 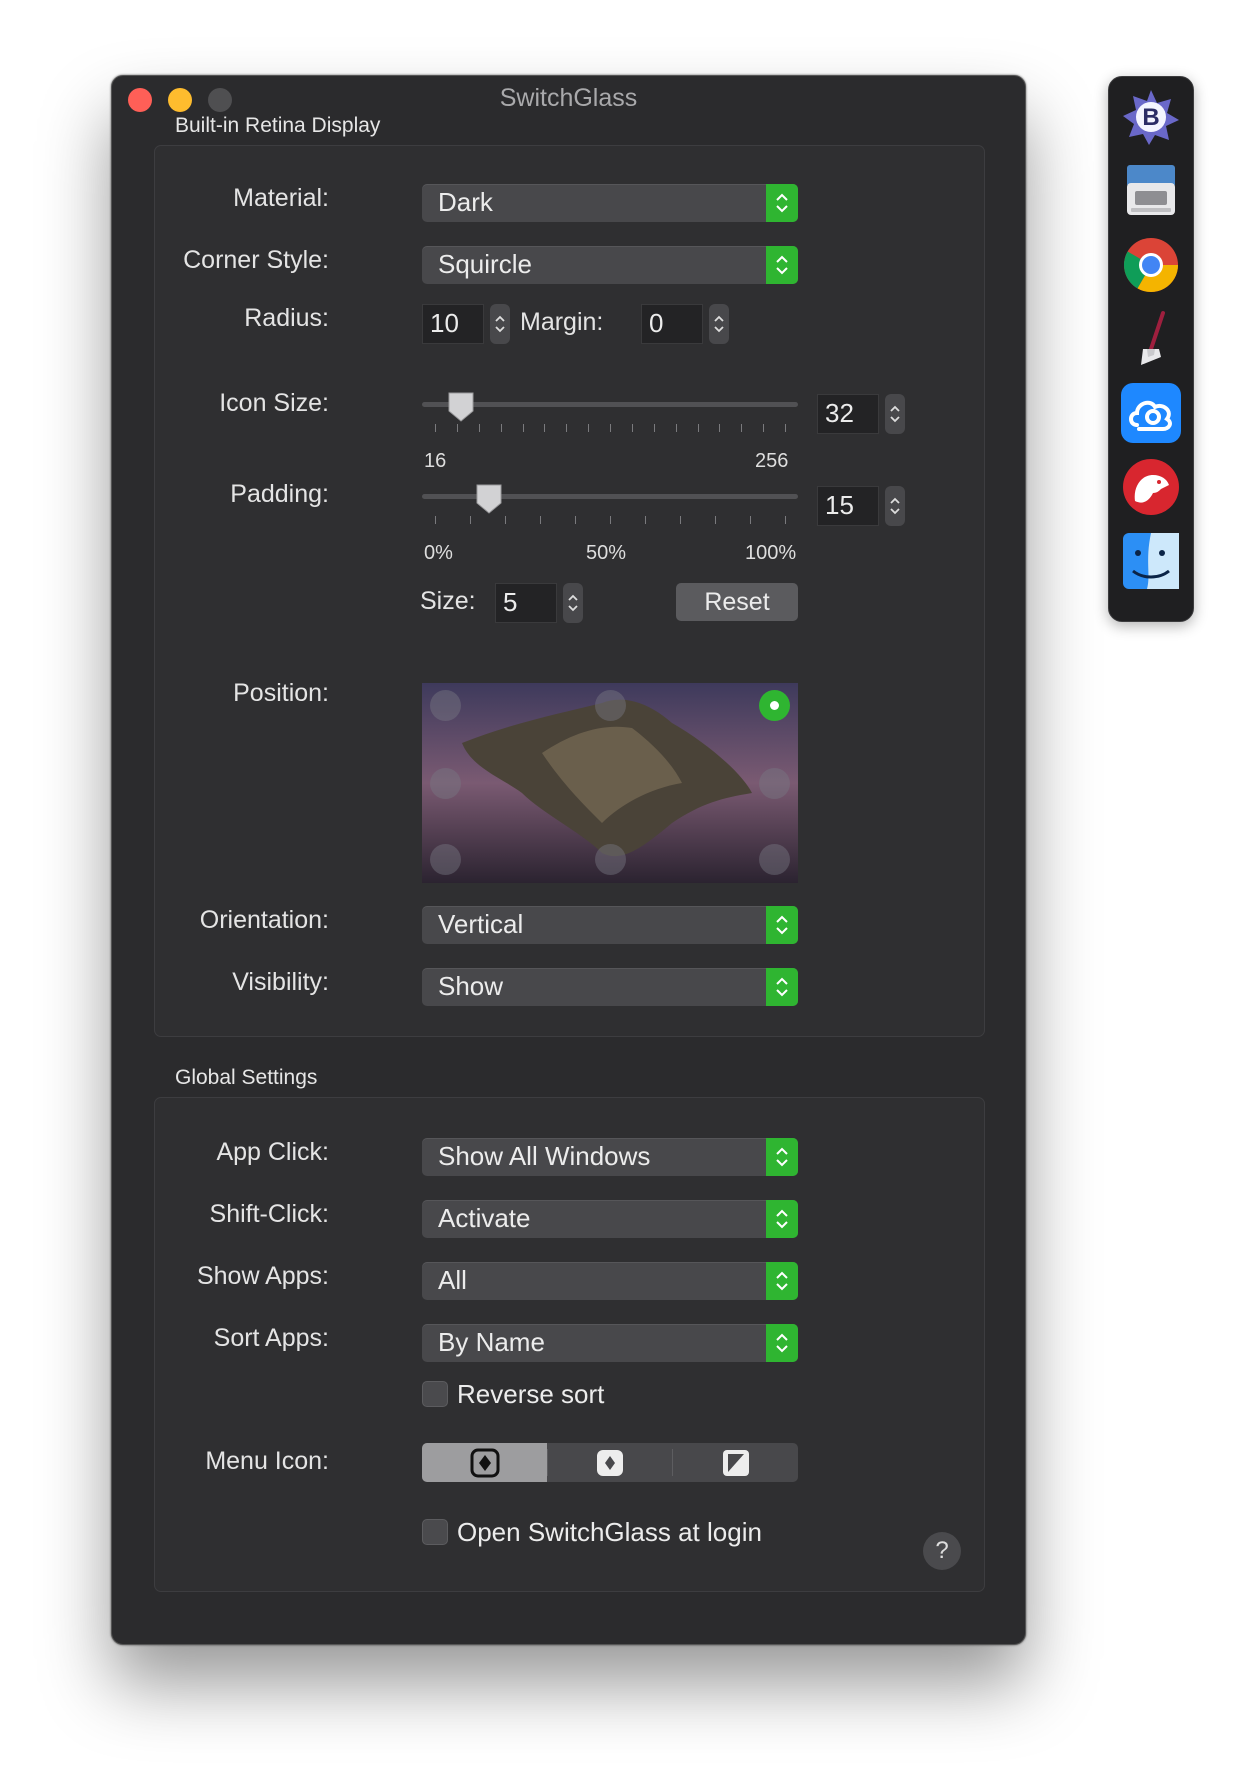 What do you see at coordinates (1151, 487) in the screenshot?
I see `bear-icon` at bounding box center [1151, 487].